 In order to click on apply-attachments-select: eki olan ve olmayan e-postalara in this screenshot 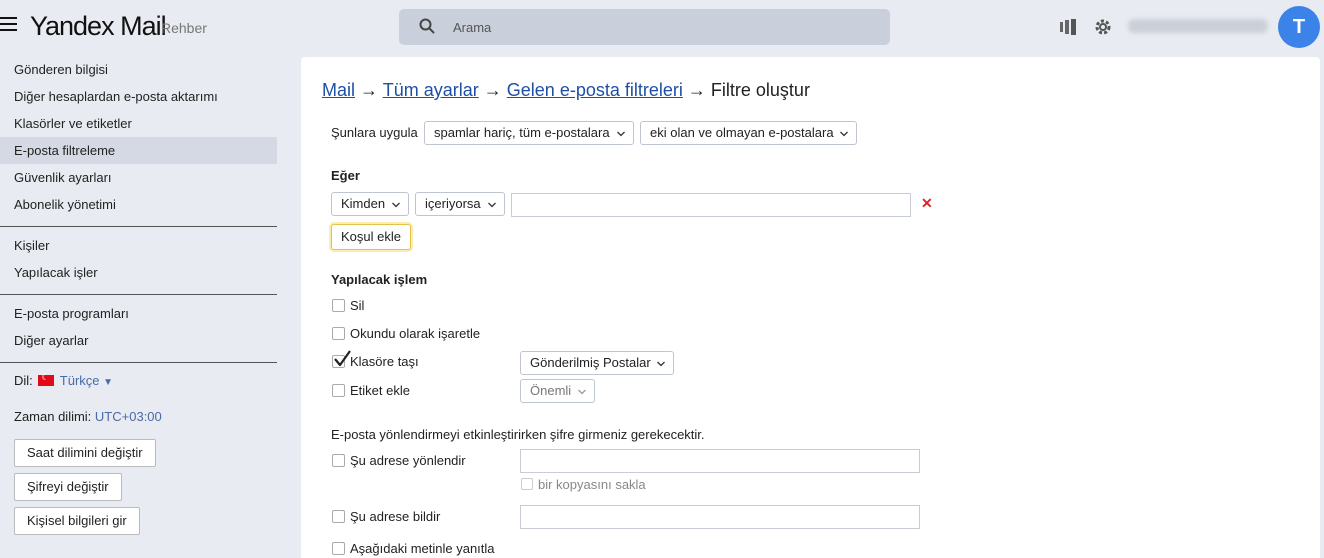, I will do `click(748, 133)`.